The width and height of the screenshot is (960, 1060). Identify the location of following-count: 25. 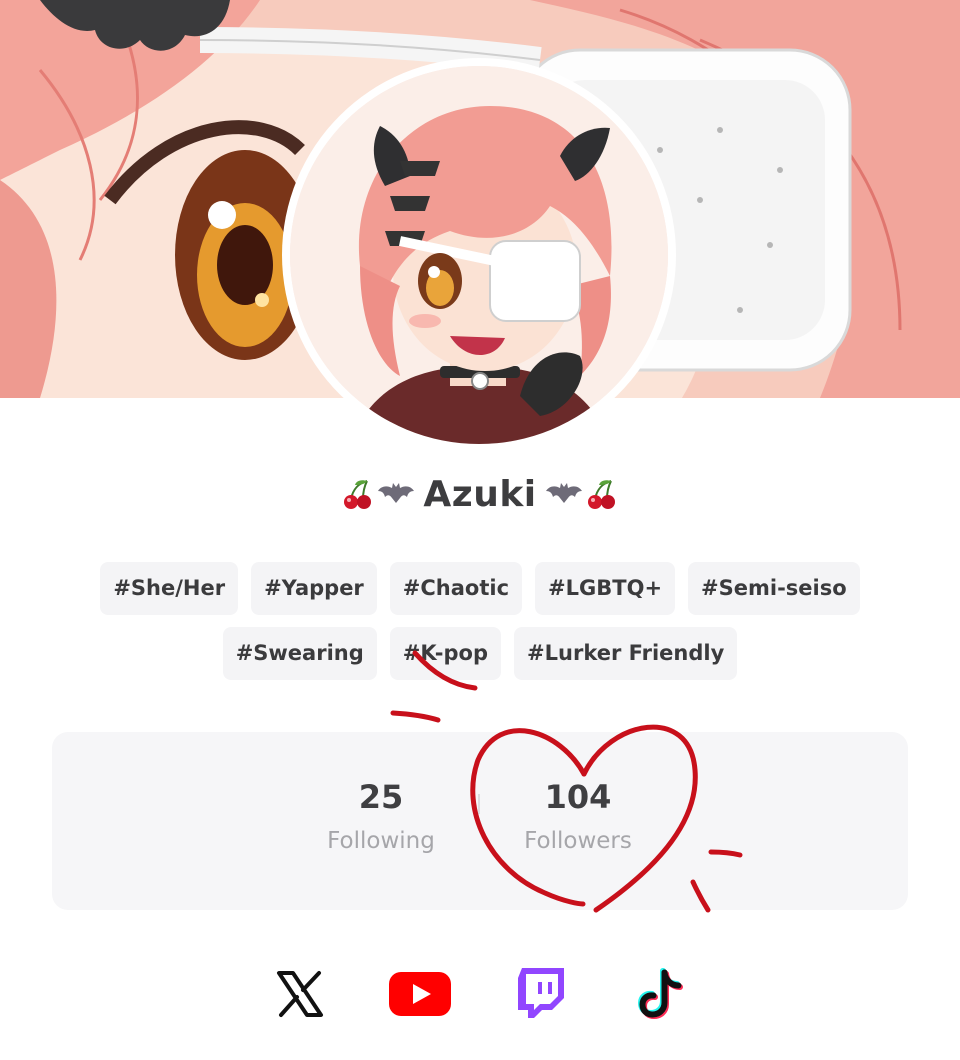
(381, 797).